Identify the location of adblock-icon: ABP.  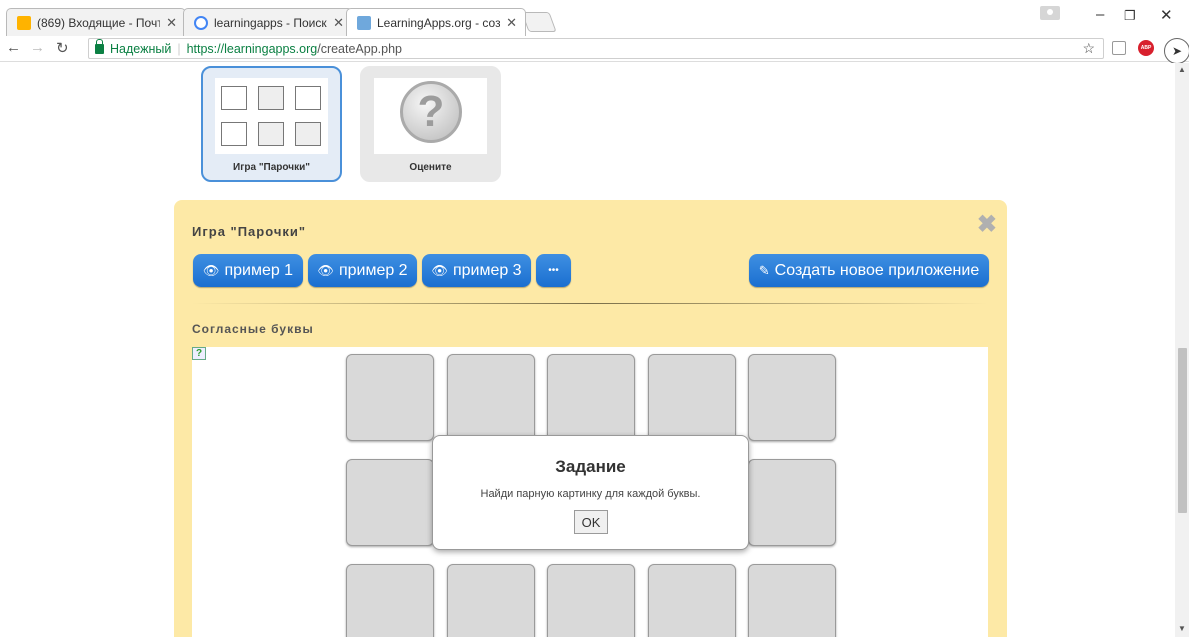
(1146, 48).